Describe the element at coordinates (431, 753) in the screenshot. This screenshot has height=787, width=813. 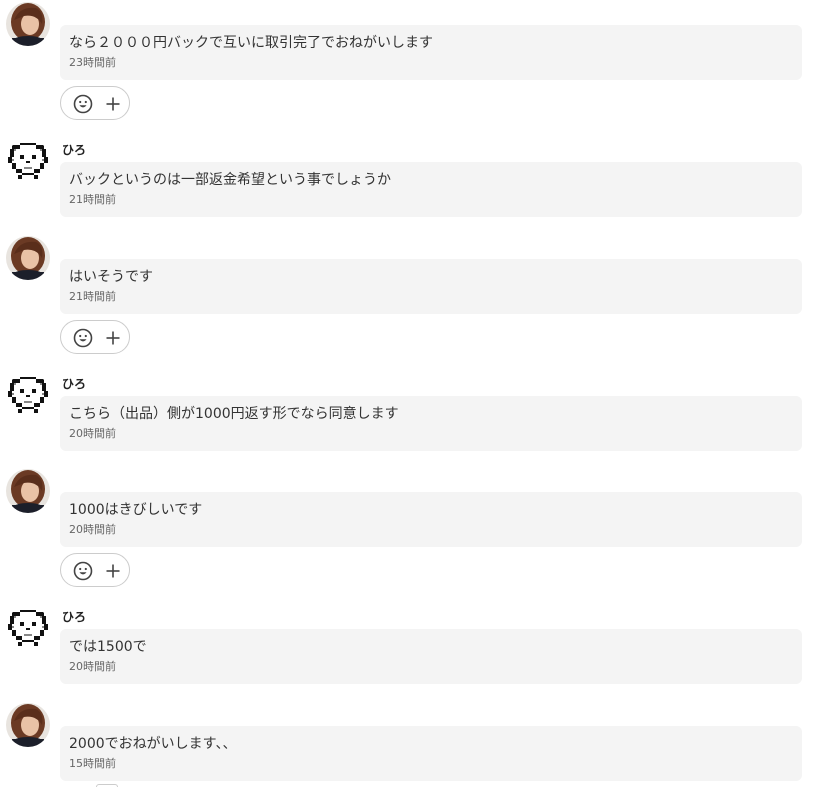
I see `message-bubble: 2000でおねがいします、、 15時間前` at that location.